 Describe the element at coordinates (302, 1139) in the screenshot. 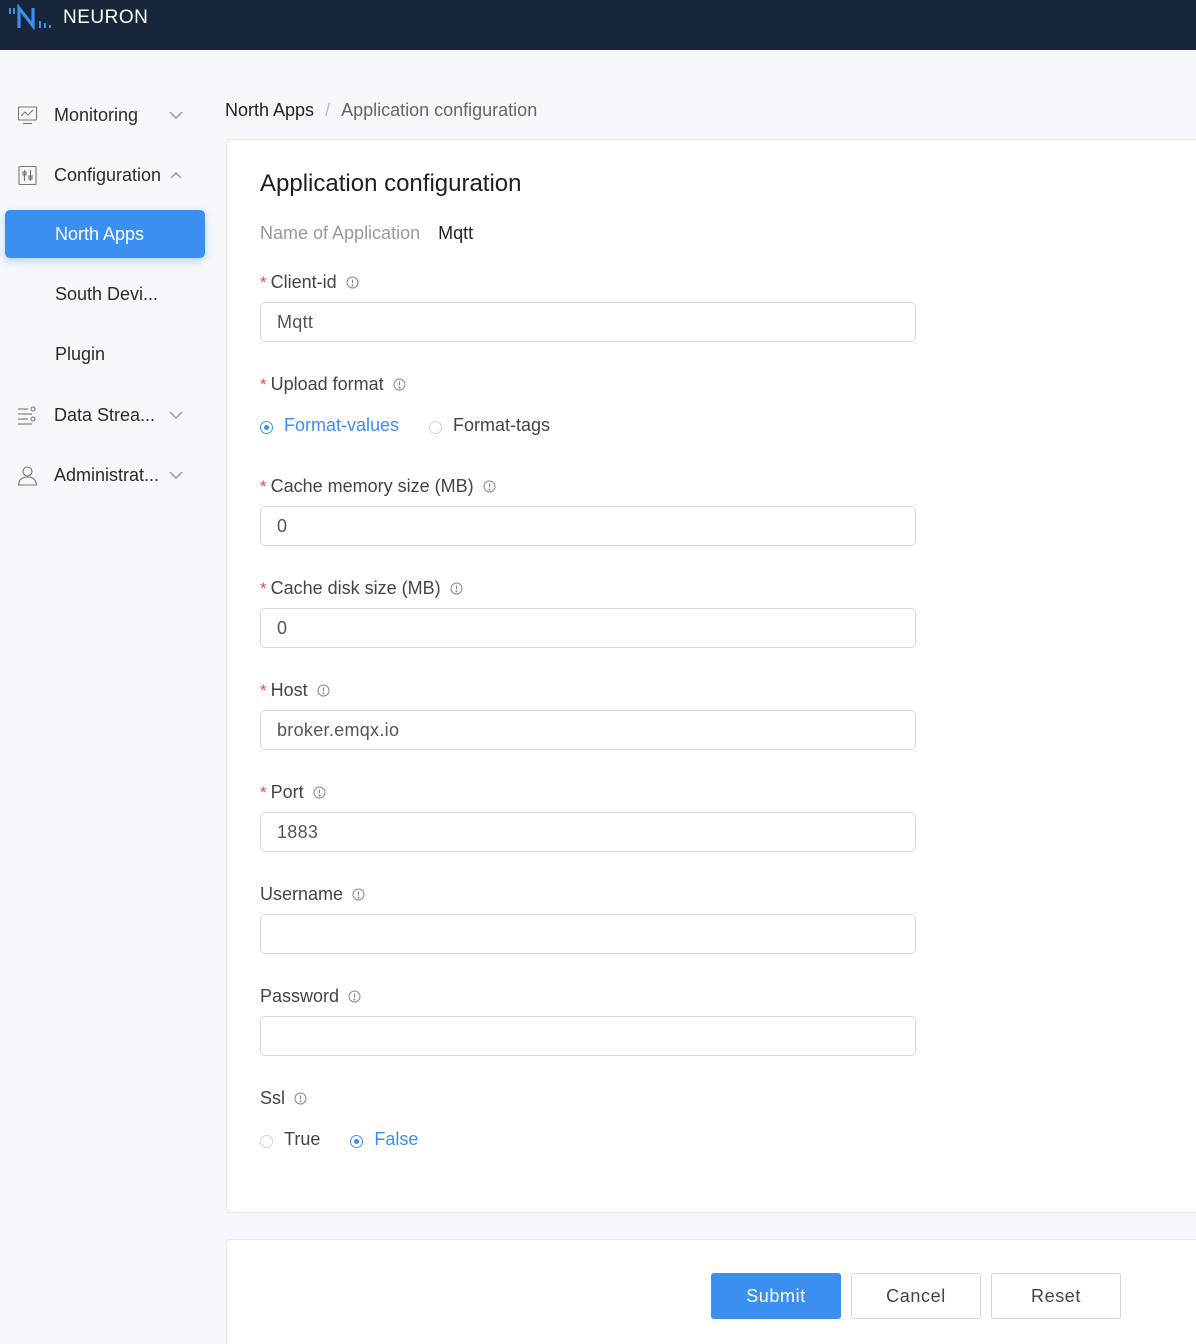

I see `radio-label: True` at that location.